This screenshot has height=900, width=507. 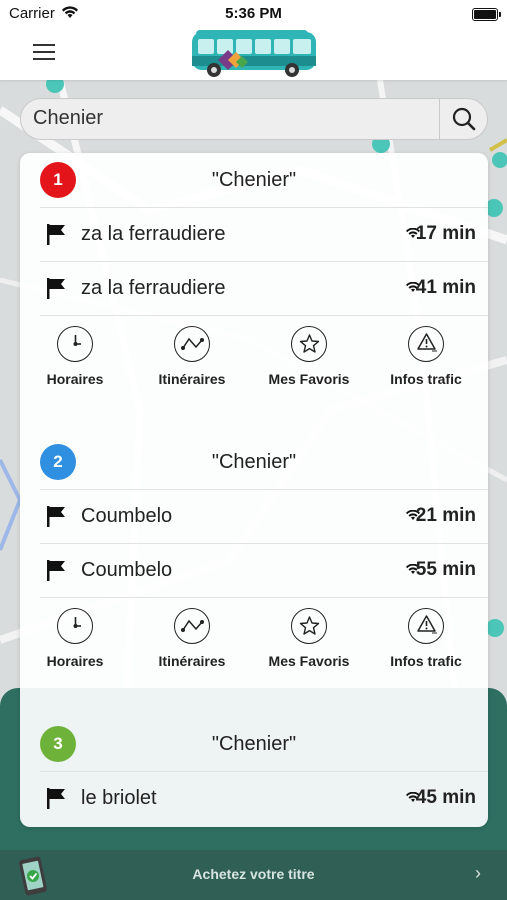 I want to click on departure-row: Coumbelo 55 min, so click(x=264, y=570).